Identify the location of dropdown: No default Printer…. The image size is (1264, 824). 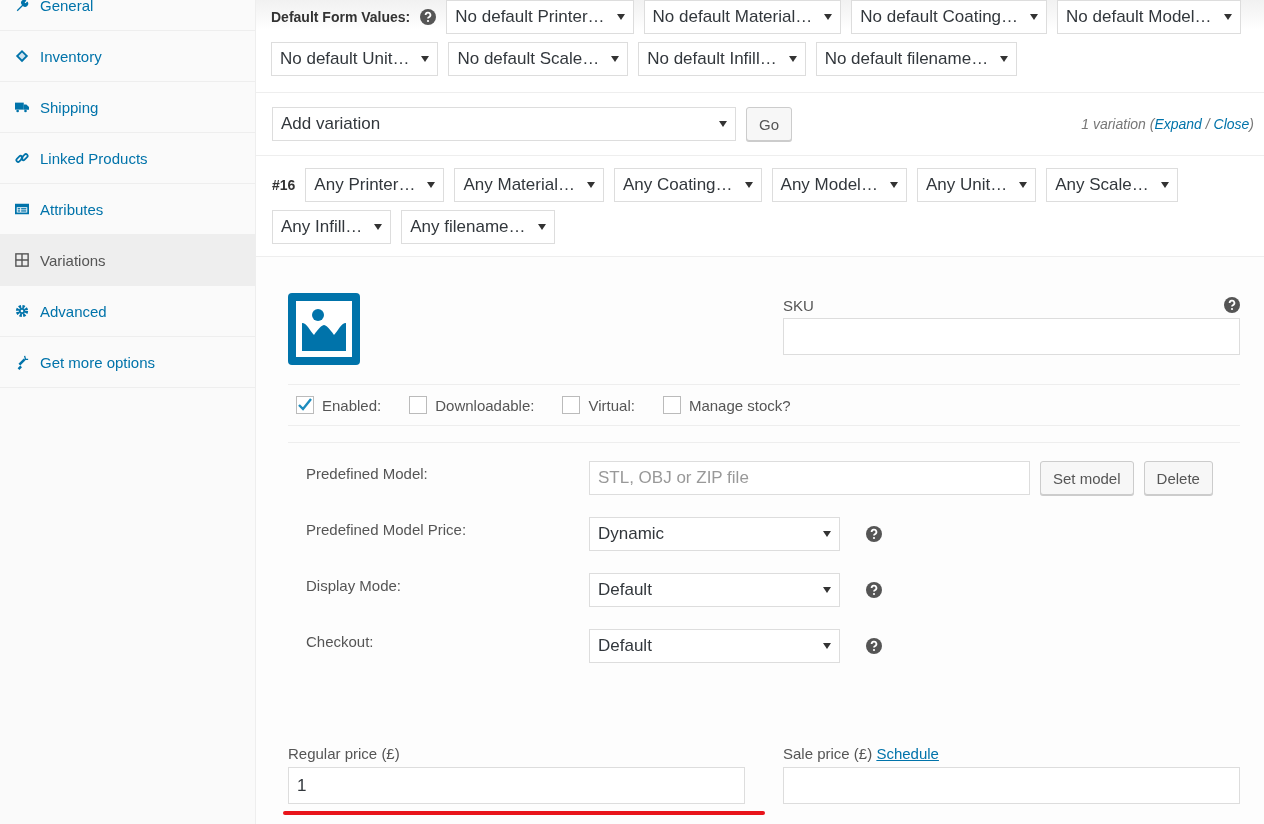
(540, 17).